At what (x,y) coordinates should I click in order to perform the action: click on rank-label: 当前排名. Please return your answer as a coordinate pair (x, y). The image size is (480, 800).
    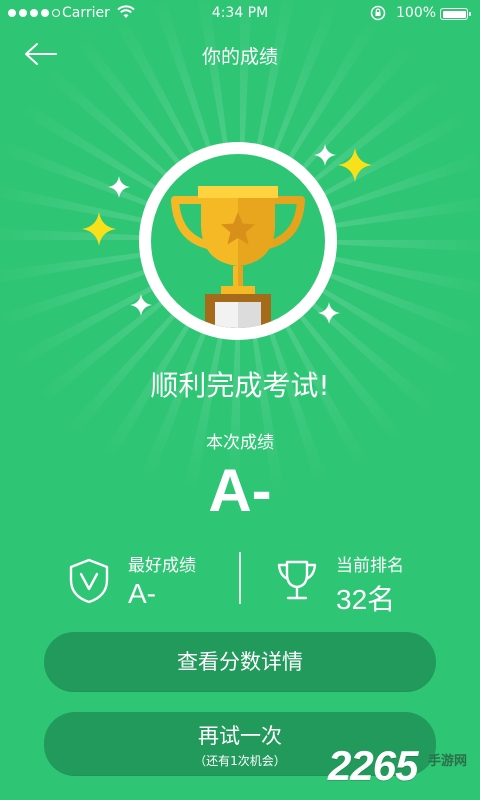
    Looking at the image, I should click on (370, 566).